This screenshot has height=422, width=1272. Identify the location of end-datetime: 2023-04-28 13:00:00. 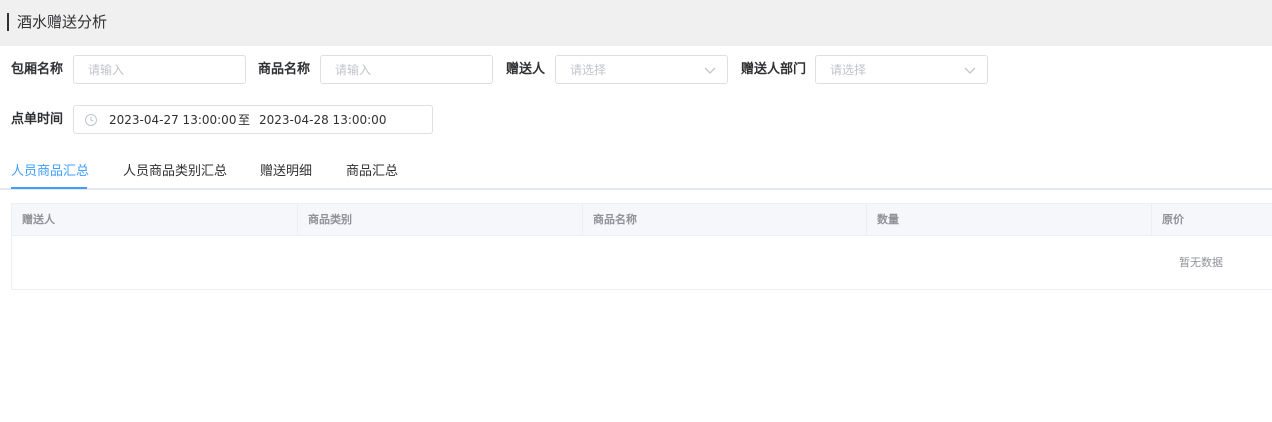
(322, 120).